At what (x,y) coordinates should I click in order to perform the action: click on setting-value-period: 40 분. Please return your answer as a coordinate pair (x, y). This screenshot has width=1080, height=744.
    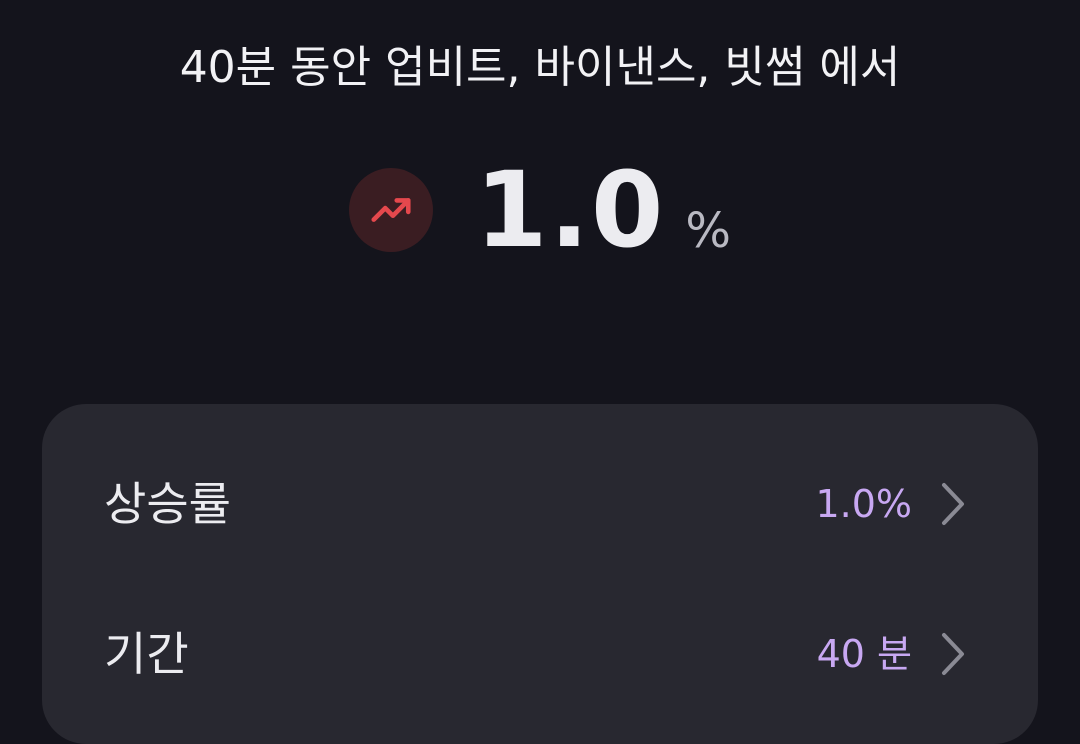
    Looking at the image, I should click on (864, 654).